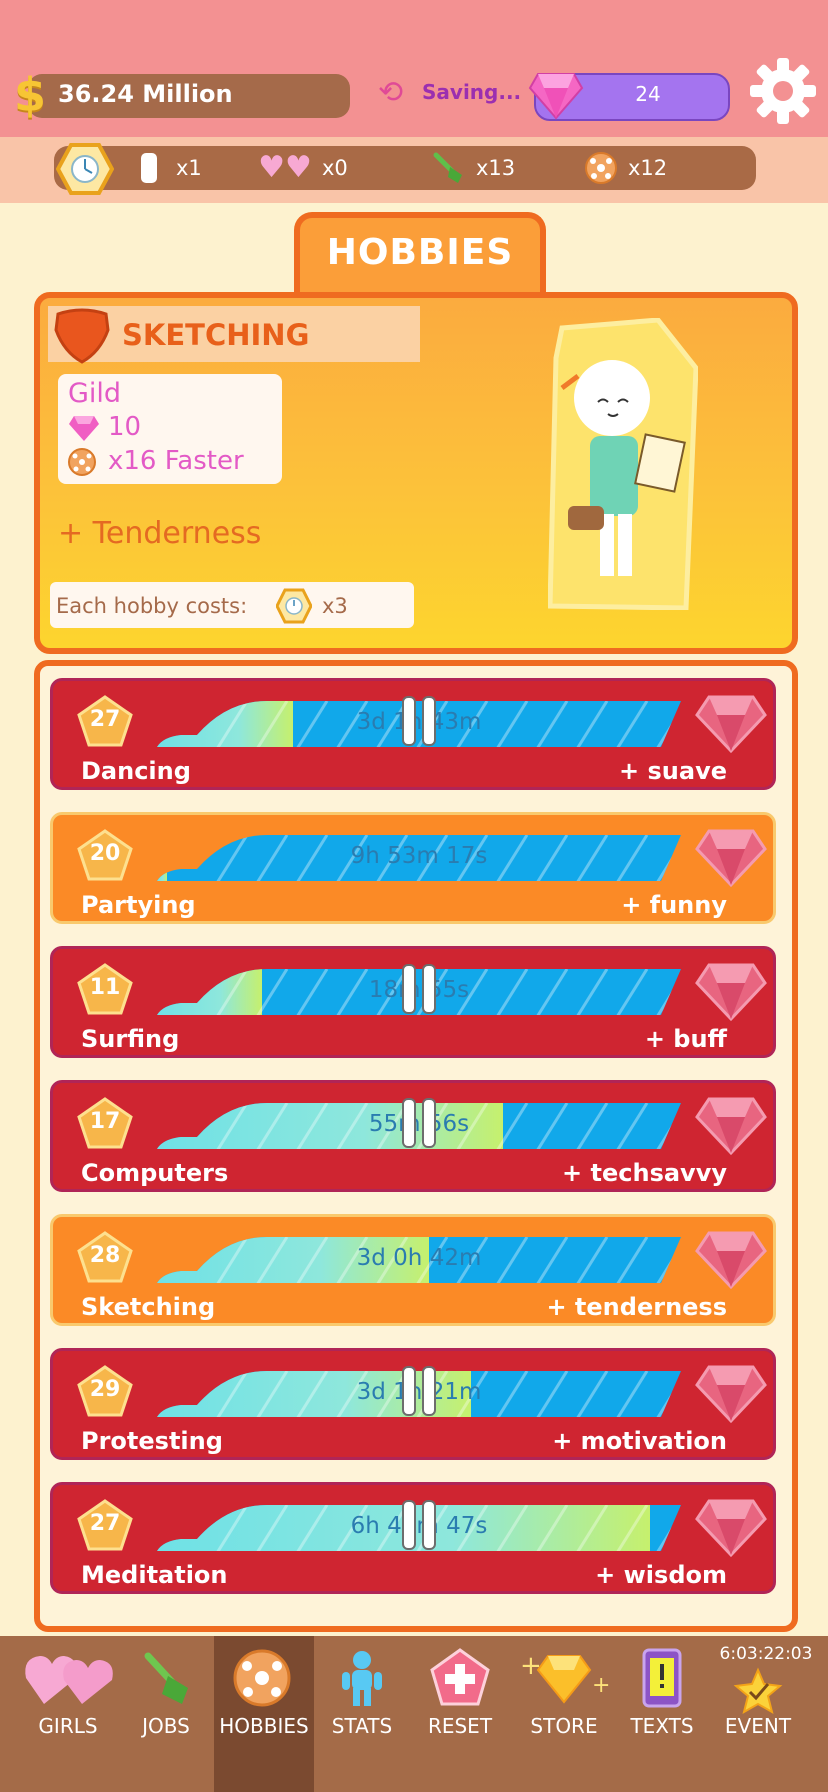 Image resolution: width=828 pixels, height=1792 pixels. Describe the element at coordinates (155, 1173) in the screenshot. I see `hobby-name: Computers` at that location.